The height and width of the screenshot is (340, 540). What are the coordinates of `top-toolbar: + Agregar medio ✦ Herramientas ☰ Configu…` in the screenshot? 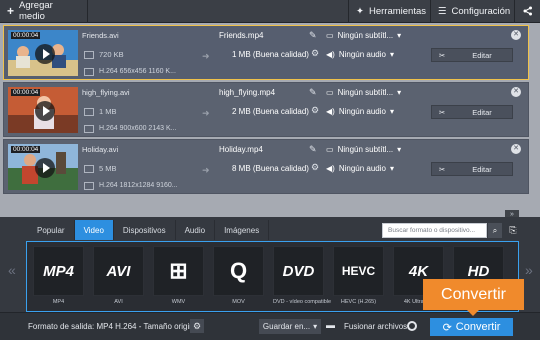 It's located at (270, 11).